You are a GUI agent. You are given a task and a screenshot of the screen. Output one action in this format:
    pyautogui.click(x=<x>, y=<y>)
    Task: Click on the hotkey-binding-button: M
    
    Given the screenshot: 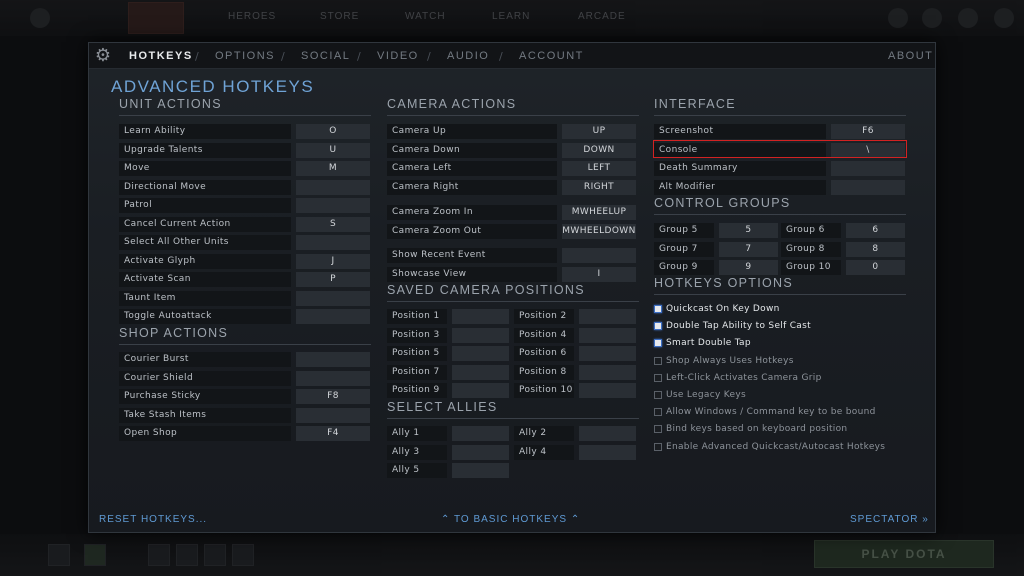 What is the action you would take?
    pyautogui.click(x=333, y=168)
    